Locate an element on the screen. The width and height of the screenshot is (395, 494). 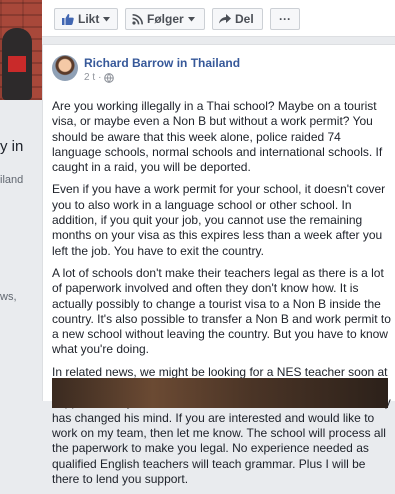
post-image is located at coordinates (220, 393).